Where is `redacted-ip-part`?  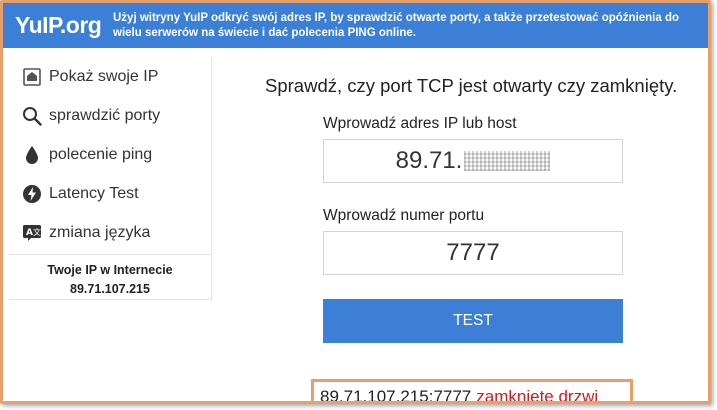
redacted-ip-part is located at coordinates (507, 161).